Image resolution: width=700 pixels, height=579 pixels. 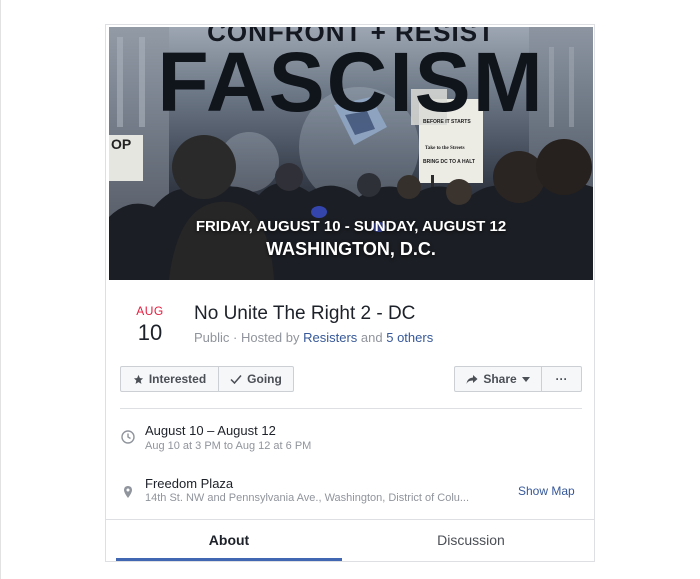 I want to click on and-text: and, so click(x=372, y=337).